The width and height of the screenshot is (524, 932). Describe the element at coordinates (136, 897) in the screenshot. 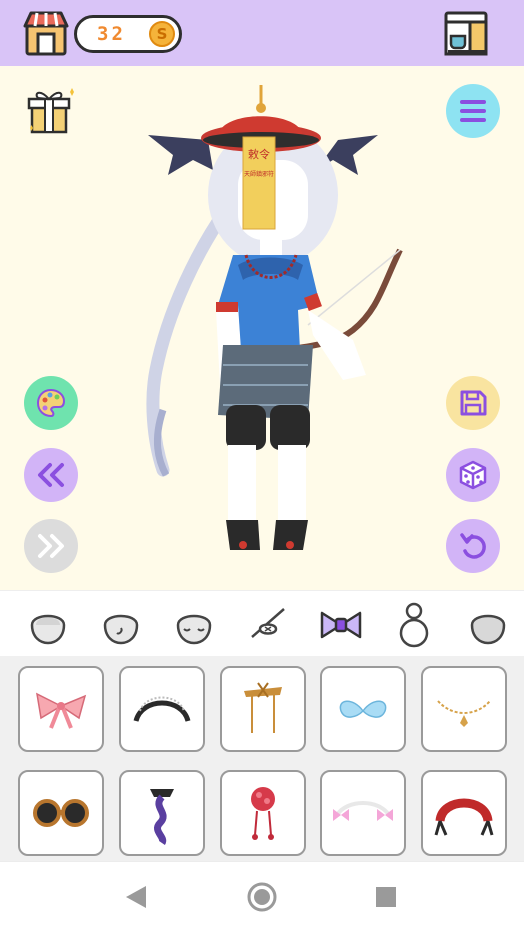

I see `back-icon` at that location.